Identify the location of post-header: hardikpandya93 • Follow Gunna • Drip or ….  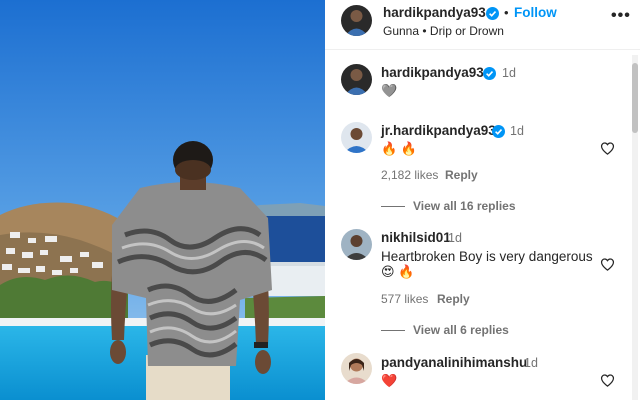
(482, 25).